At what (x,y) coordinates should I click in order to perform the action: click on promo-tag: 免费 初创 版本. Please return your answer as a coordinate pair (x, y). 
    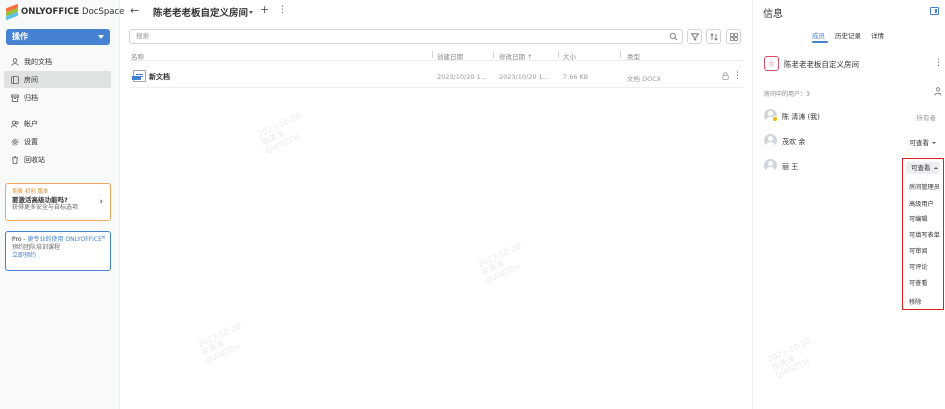
    Looking at the image, I should click on (30, 192).